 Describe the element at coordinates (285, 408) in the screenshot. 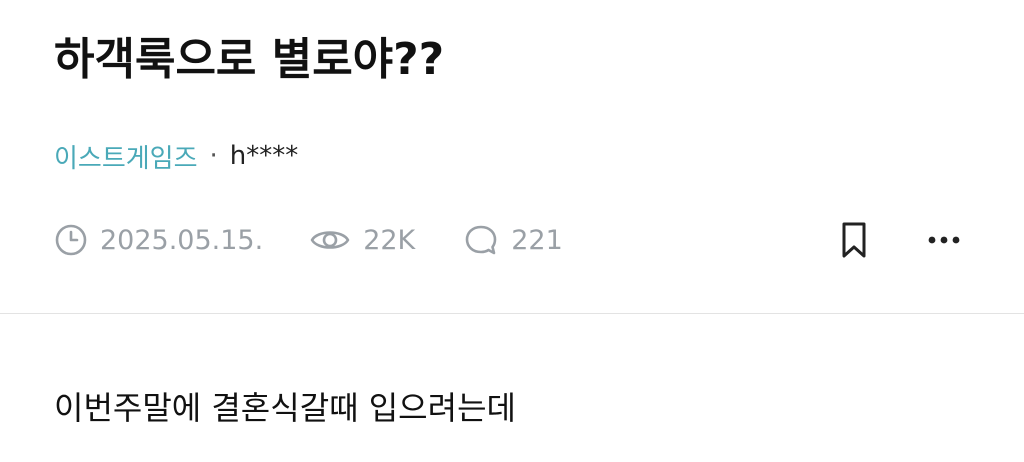

I see `post-body-text: 이번주말에 결혼식갈때 입으려는데` at that location.